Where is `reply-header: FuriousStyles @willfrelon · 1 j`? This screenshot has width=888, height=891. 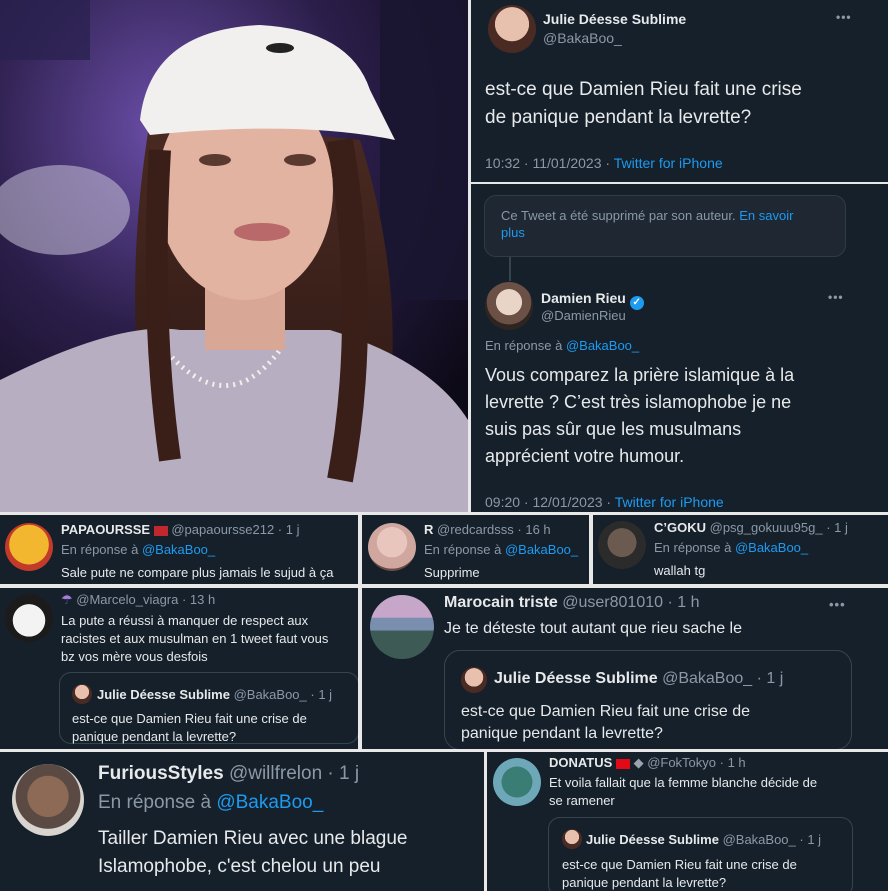
reply-header: FuriousStyles @willfrelon · 1 j is located at coordinates (228, 774).